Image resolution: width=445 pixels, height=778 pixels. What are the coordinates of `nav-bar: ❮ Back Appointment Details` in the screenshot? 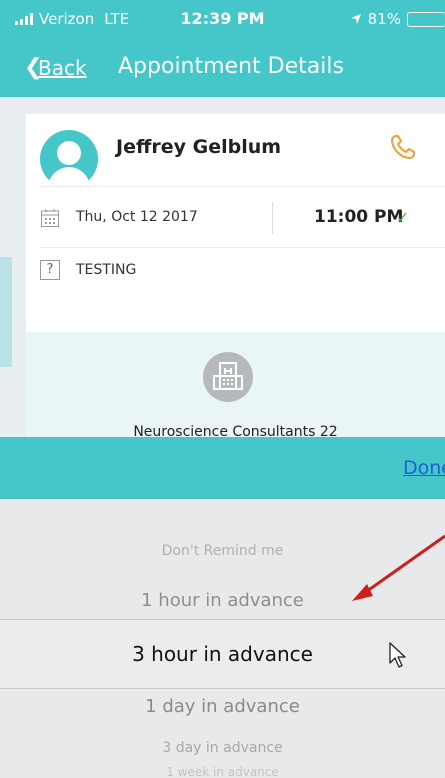 It's located at (222, 68).